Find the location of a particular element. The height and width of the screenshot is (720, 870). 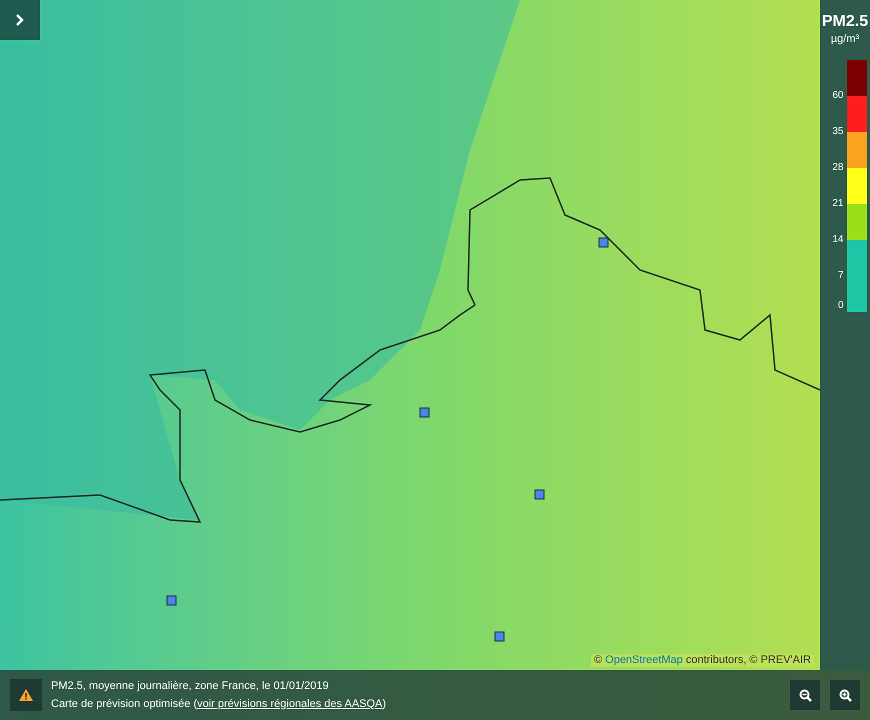

legend-tick-label: 35 is located at coordinates (838, 132).